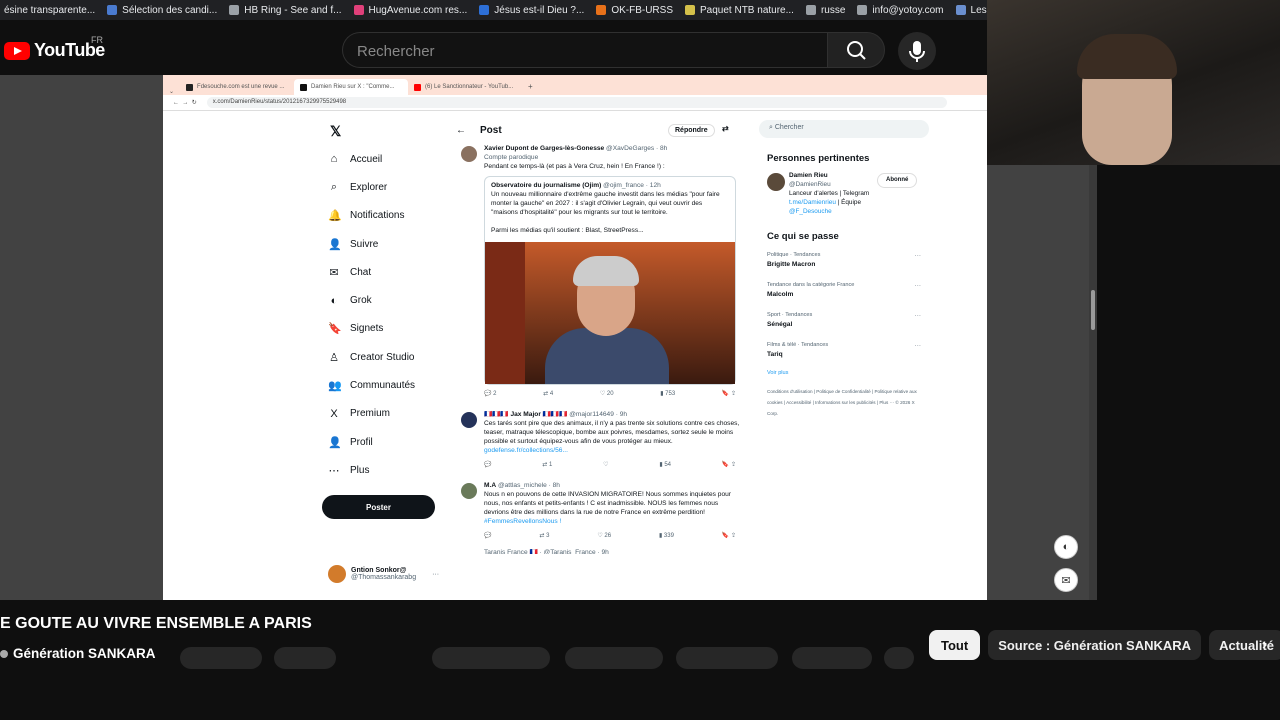 The height and width of the screenshot is (720, 1280). I want to click on download-button, so click(727, 658).